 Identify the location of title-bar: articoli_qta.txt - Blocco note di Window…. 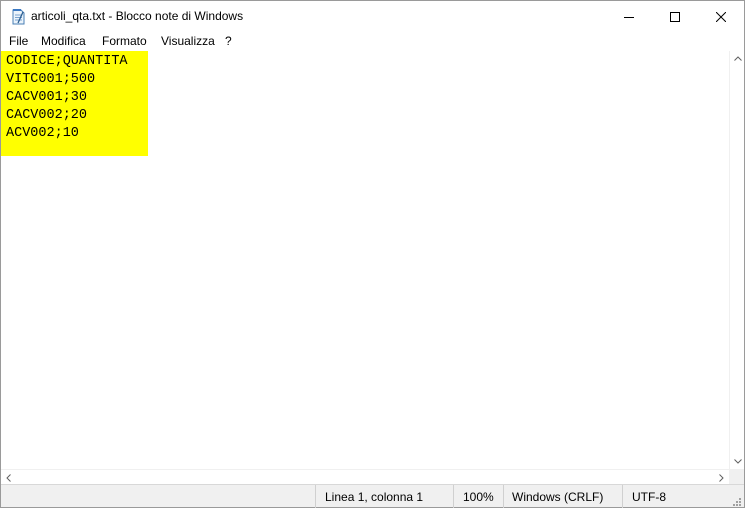
(372, 16).